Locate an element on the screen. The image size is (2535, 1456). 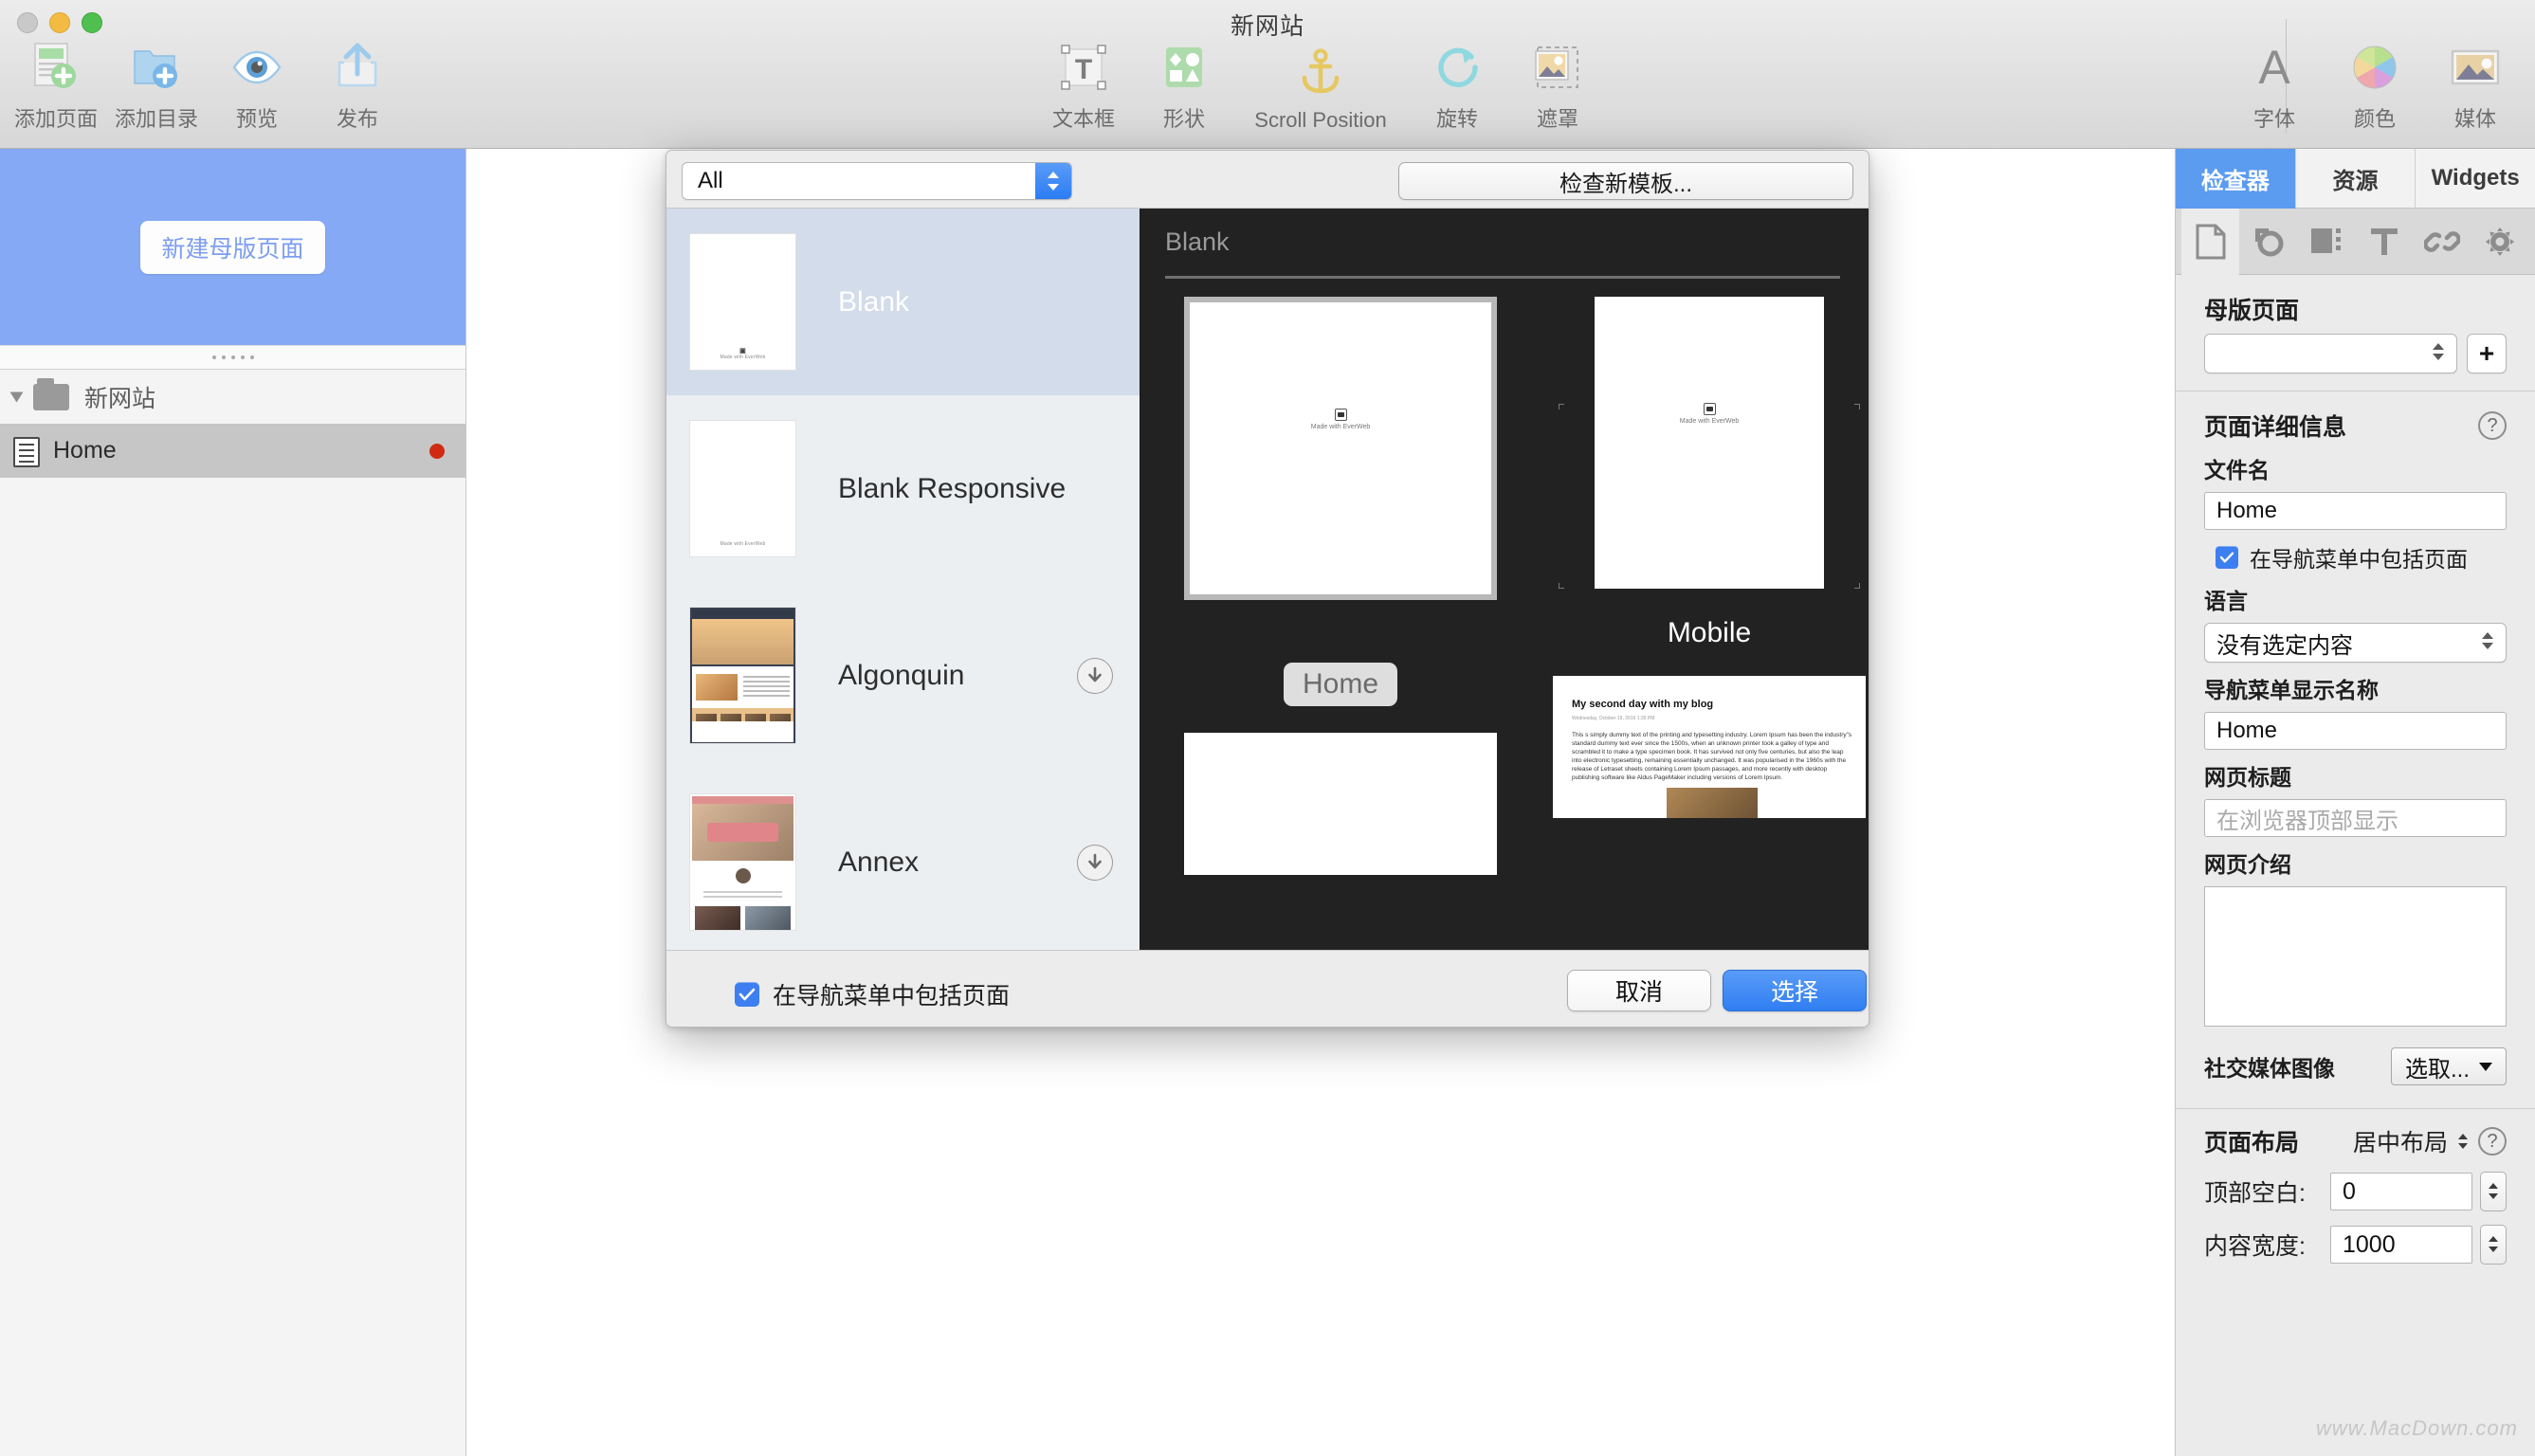
content-width-input: 1000 is located at coordinates (2401, 1245).